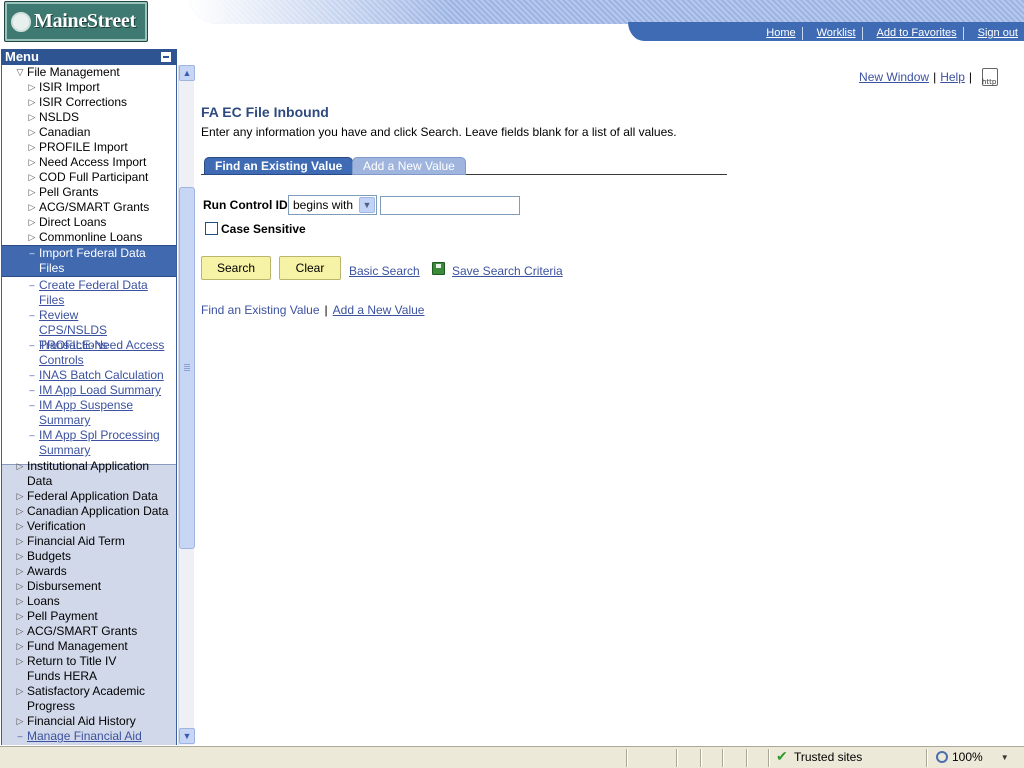 This screenshot has width=1024, height=768. Describe the element at coordinates (89, 162) in the screenshot. I see `menu-item-need-access-import: ▷ Need Access Import` at that location.